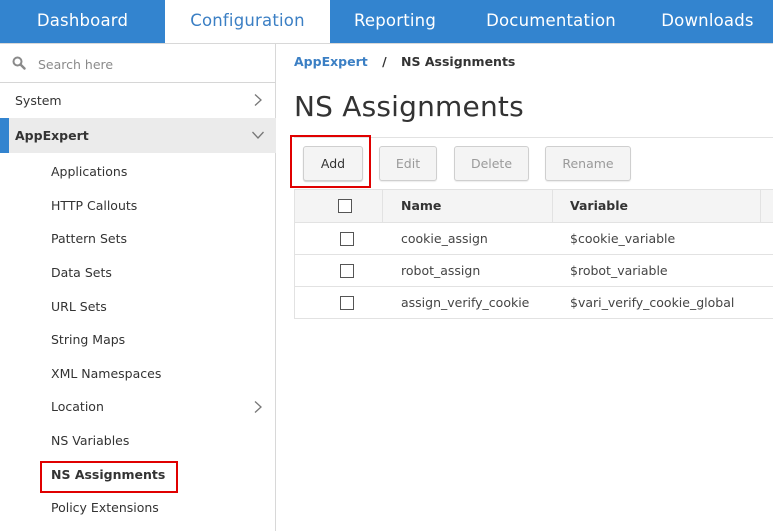  Describe the element at coordinates (533, 239) in the screenshot. I see `table-row: cookie_assign $cookie_variable` at that location.